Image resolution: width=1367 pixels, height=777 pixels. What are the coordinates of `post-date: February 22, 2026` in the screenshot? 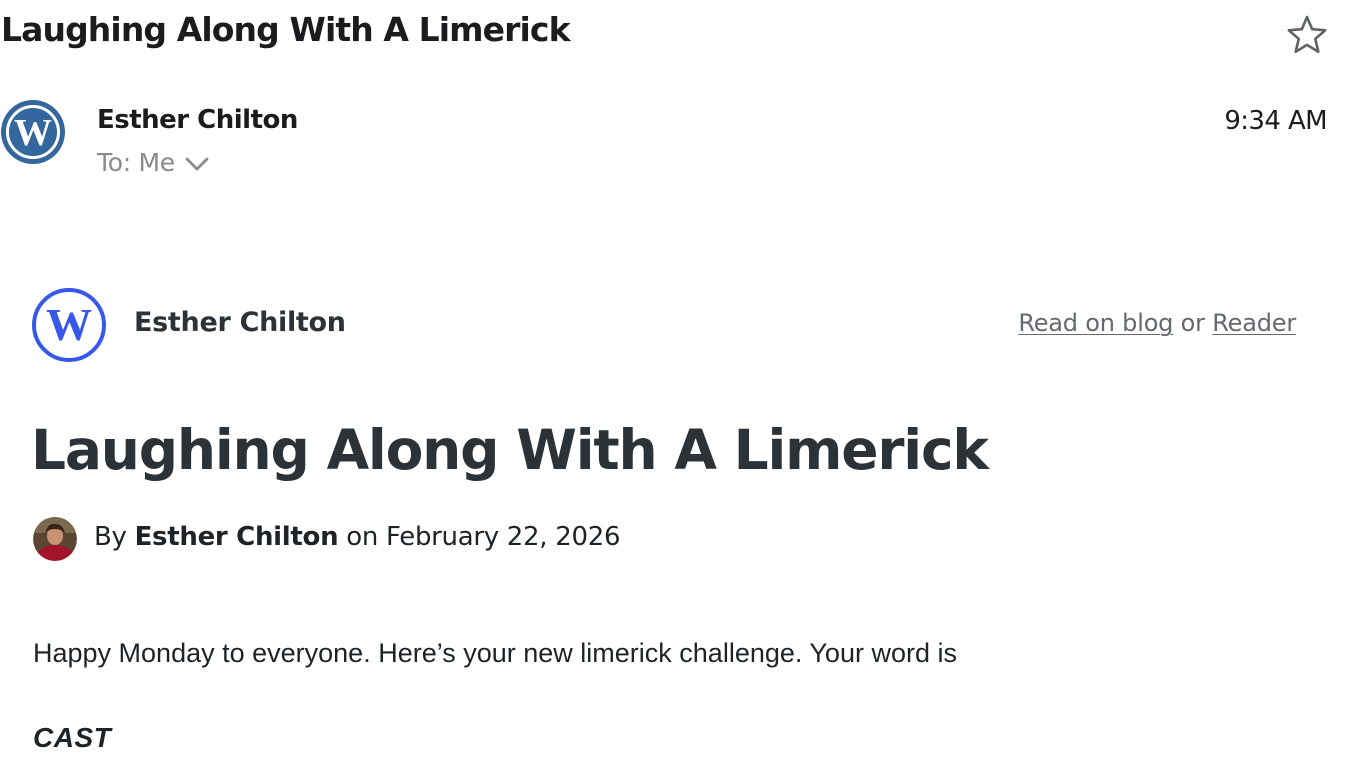 It's located at (503, 537).